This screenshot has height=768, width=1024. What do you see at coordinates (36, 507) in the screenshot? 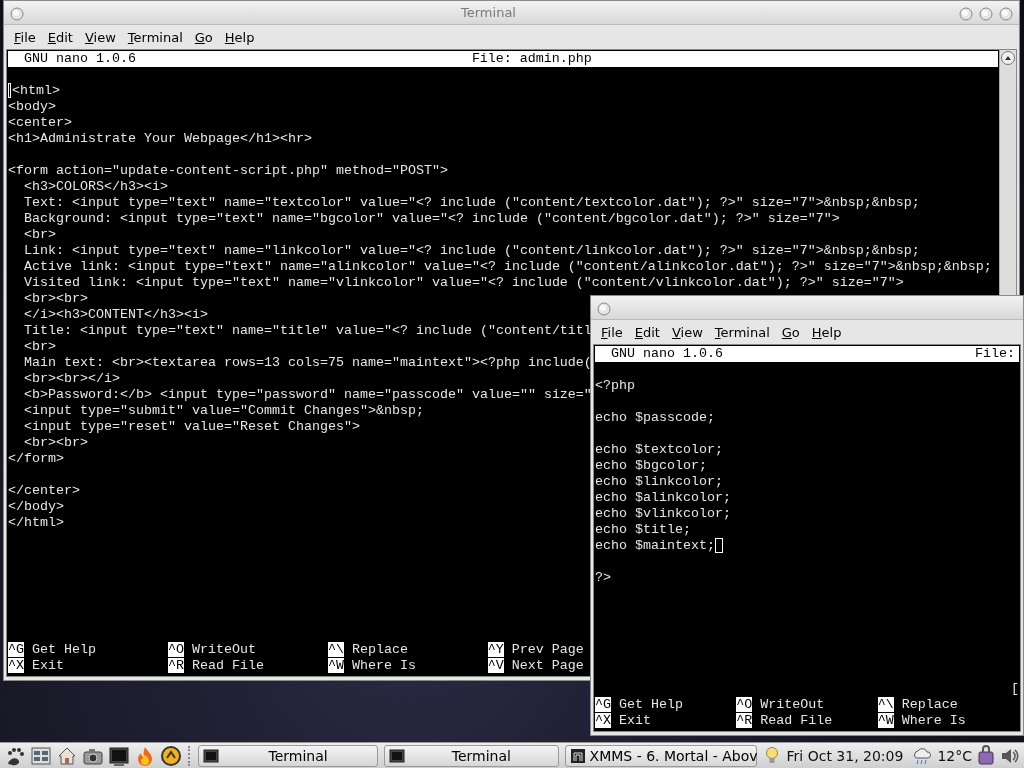
I see `code-line: </body>` at bounding box center [36, 507].